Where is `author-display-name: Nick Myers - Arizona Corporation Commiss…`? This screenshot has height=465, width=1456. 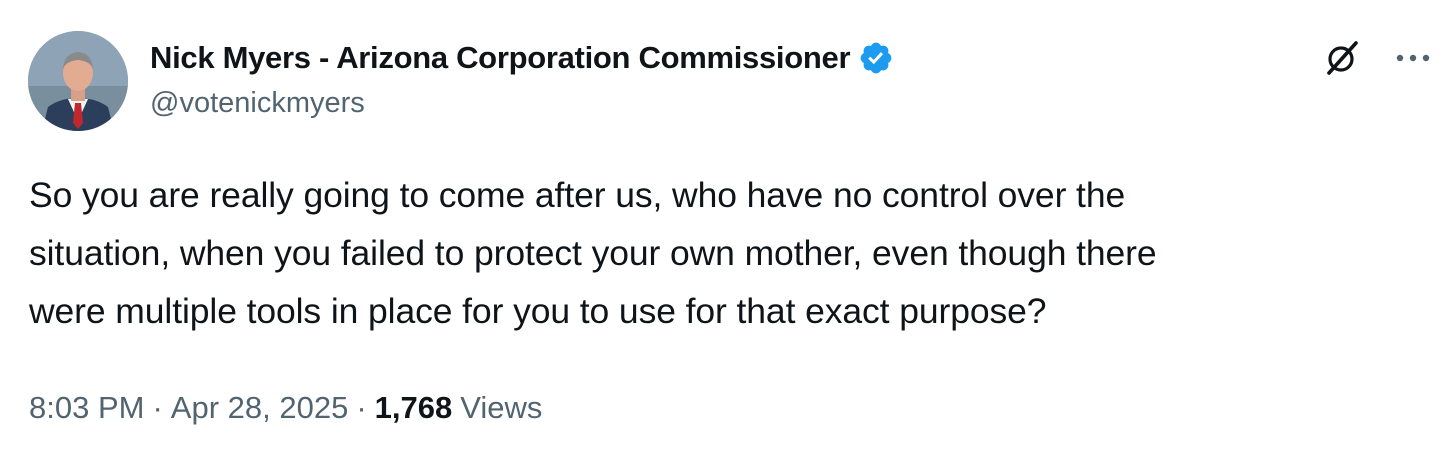
author-display-name: Nick Myers - Arizona Corporation Commiss… is located at coordinates (500, 58).